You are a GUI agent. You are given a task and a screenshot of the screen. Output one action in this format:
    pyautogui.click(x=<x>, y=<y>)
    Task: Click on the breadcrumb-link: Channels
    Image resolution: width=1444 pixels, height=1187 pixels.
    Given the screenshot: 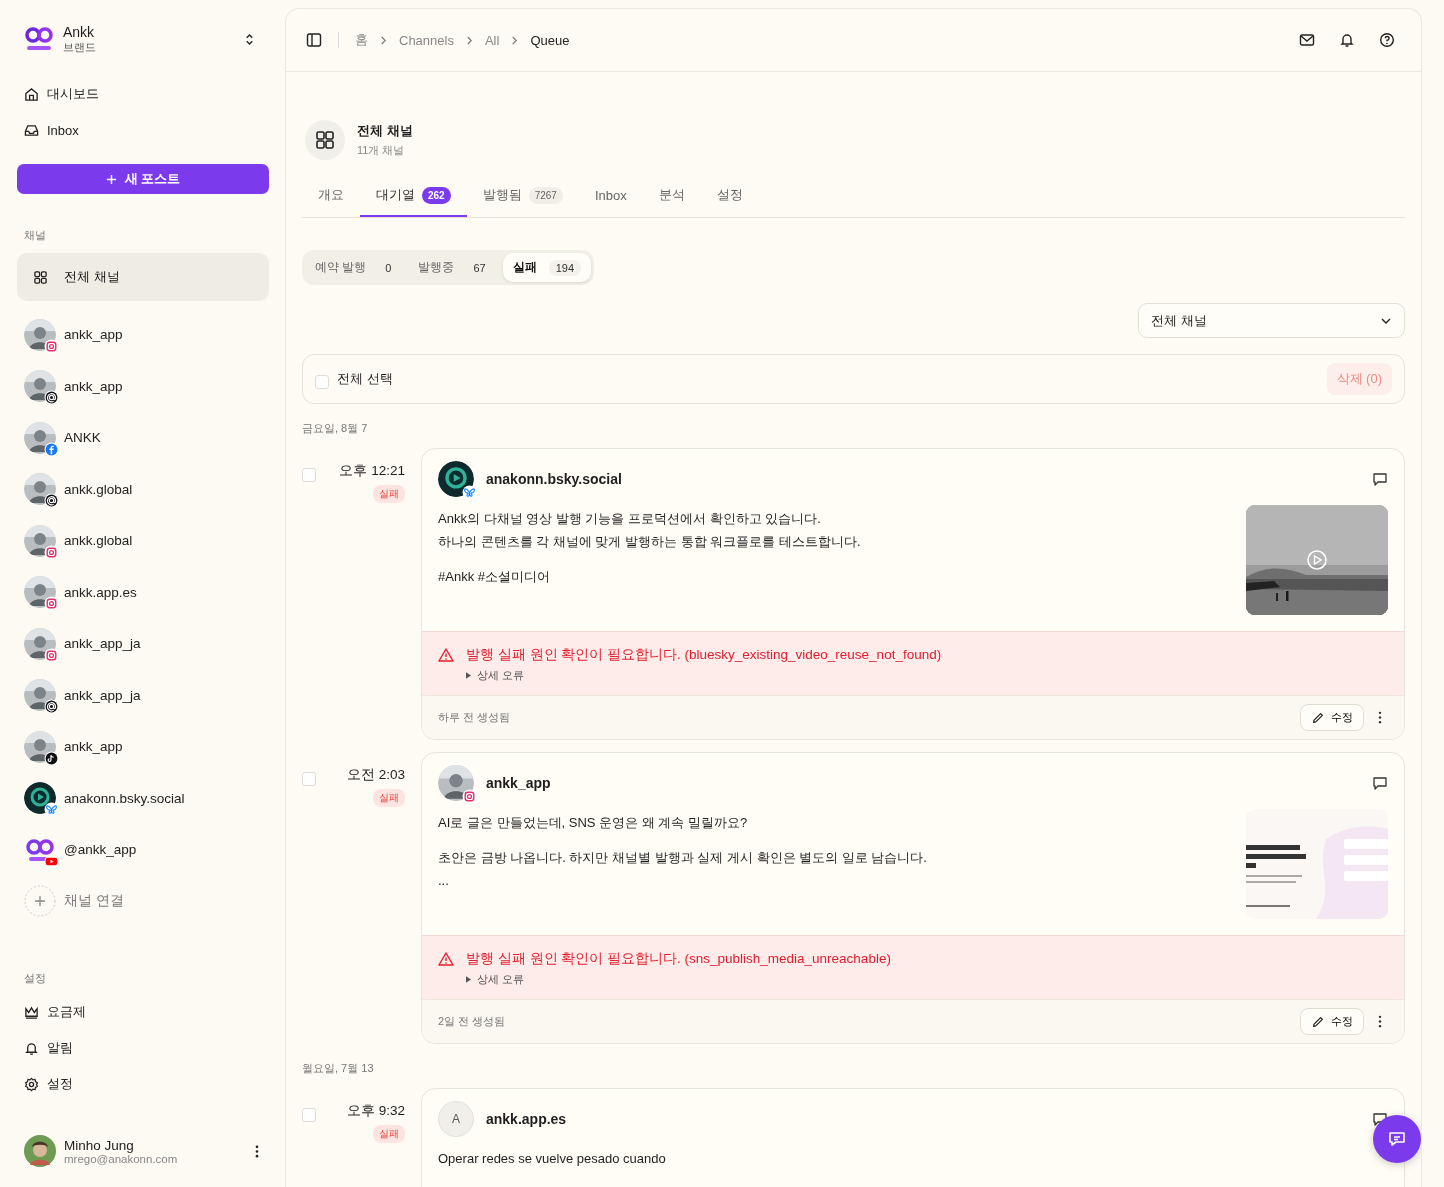 What is the action you would take?
    pyautogui.click(x=426, y=40)
    